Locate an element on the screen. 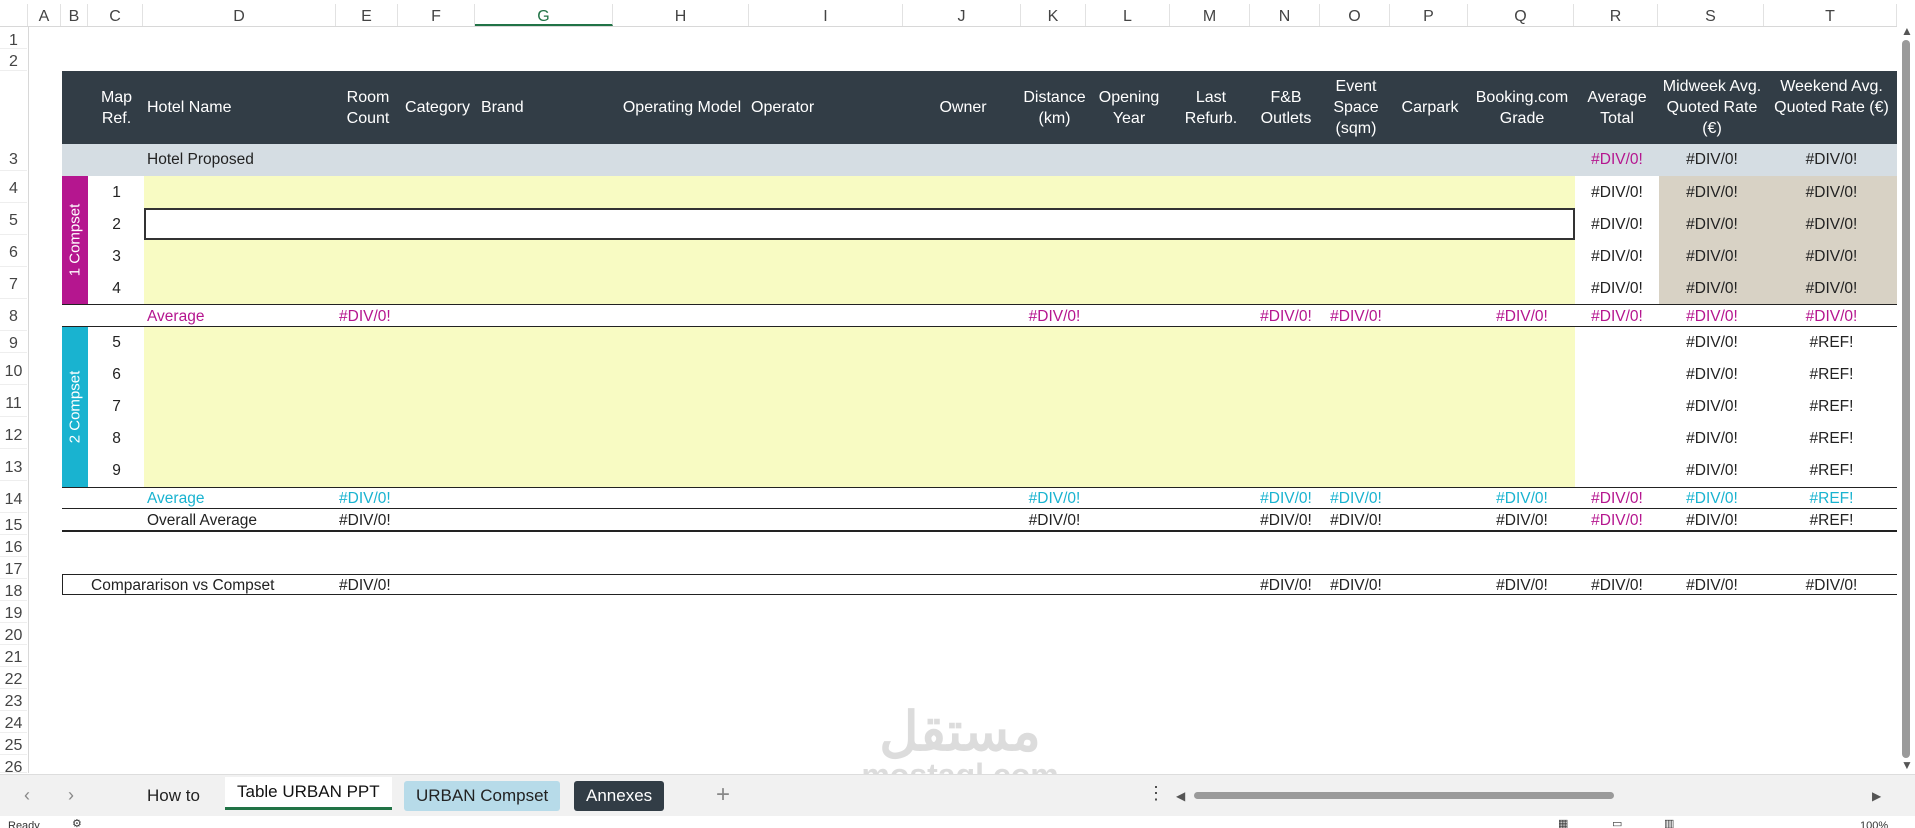  compset-2-input-area is located at coordinates (859, 407).